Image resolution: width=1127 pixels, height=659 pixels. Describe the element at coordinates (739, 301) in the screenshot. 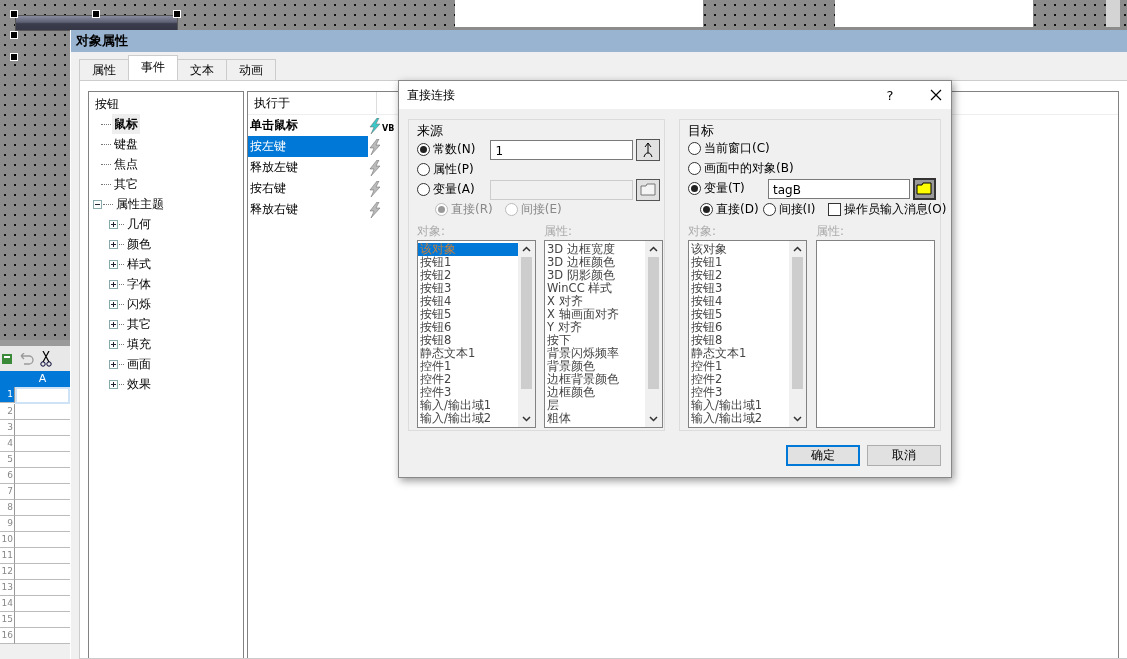

I see `list-item: 按钮4` at that location.